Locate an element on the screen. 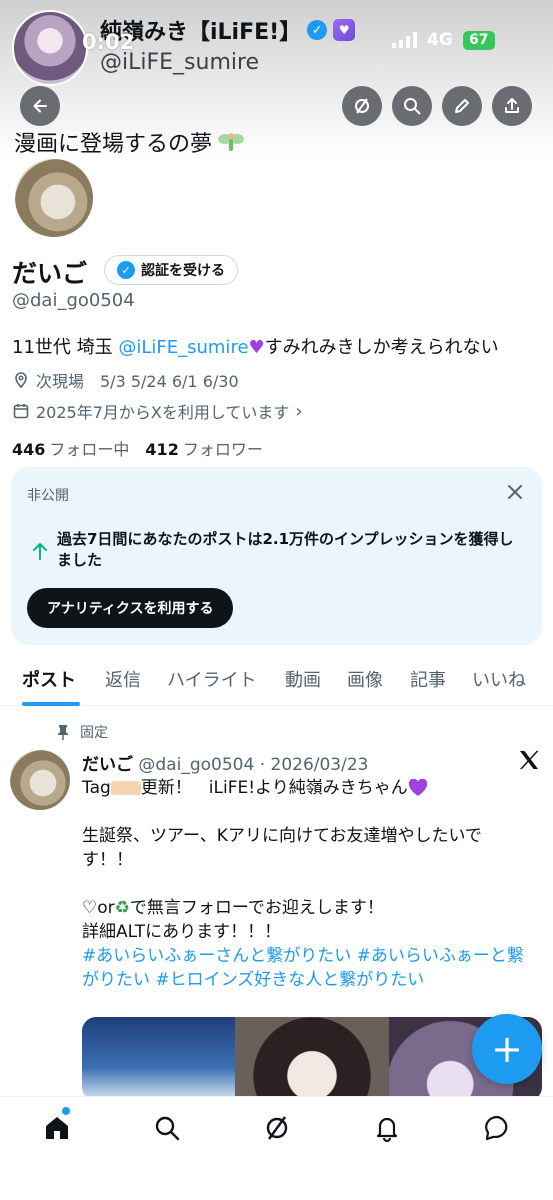  status-time: 0:02 is located at coordinates (108, 42).